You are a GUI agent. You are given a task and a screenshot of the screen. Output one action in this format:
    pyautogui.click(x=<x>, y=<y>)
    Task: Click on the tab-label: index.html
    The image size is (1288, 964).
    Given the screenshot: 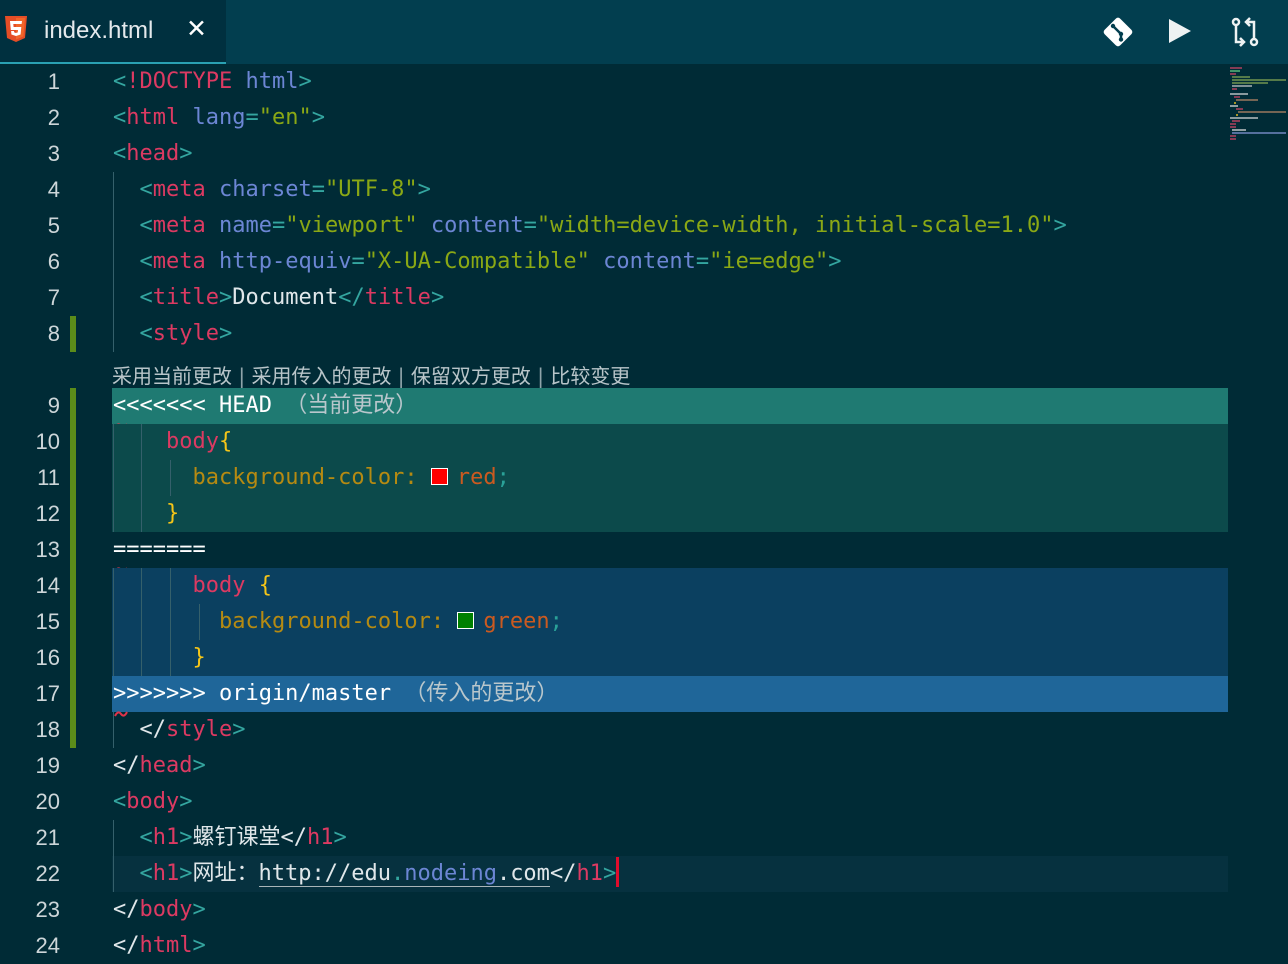 What is the action you would take?
    pyautogui.click(x=99, y=30)
    